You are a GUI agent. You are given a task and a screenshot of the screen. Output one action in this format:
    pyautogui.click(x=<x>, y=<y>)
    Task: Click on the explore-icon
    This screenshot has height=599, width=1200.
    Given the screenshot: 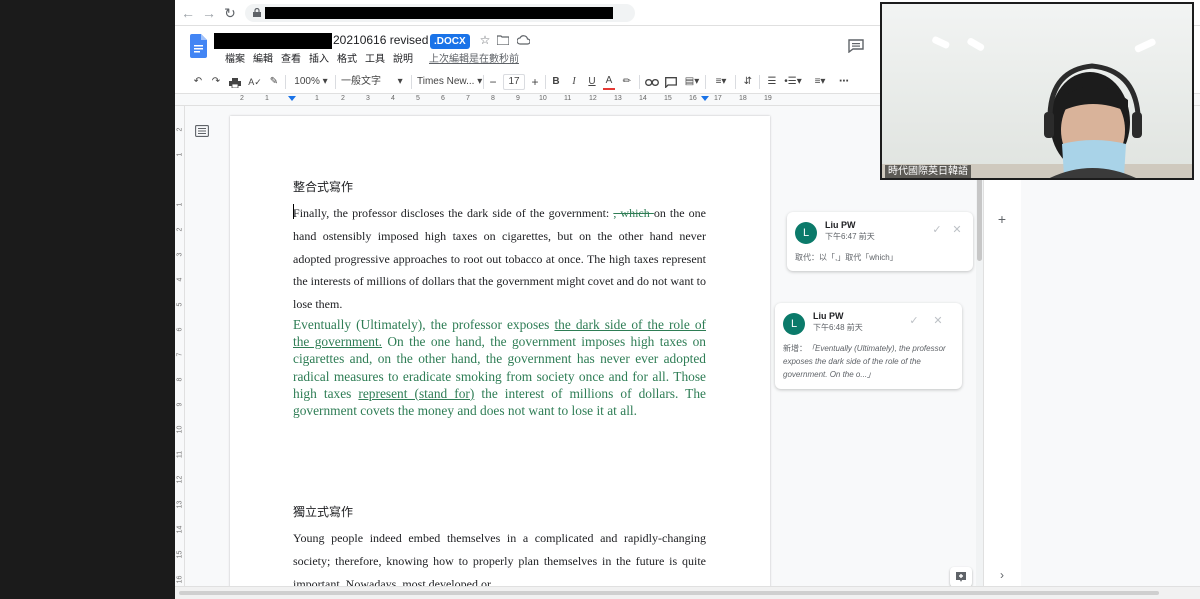 What is the action you would take?
    pyautogui.click(x=961, y=577)
    